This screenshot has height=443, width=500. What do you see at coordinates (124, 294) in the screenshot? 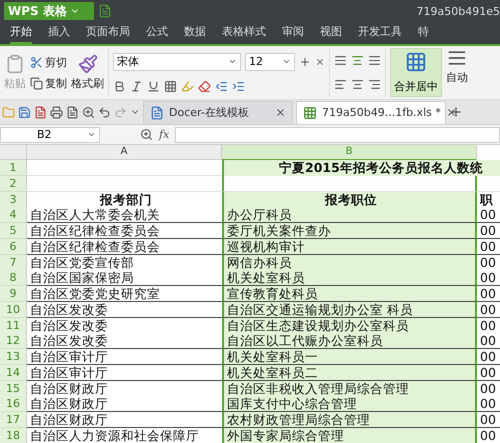
I see `table-cell: 自治区党委党史研究室` at bounding box center [124, 294].